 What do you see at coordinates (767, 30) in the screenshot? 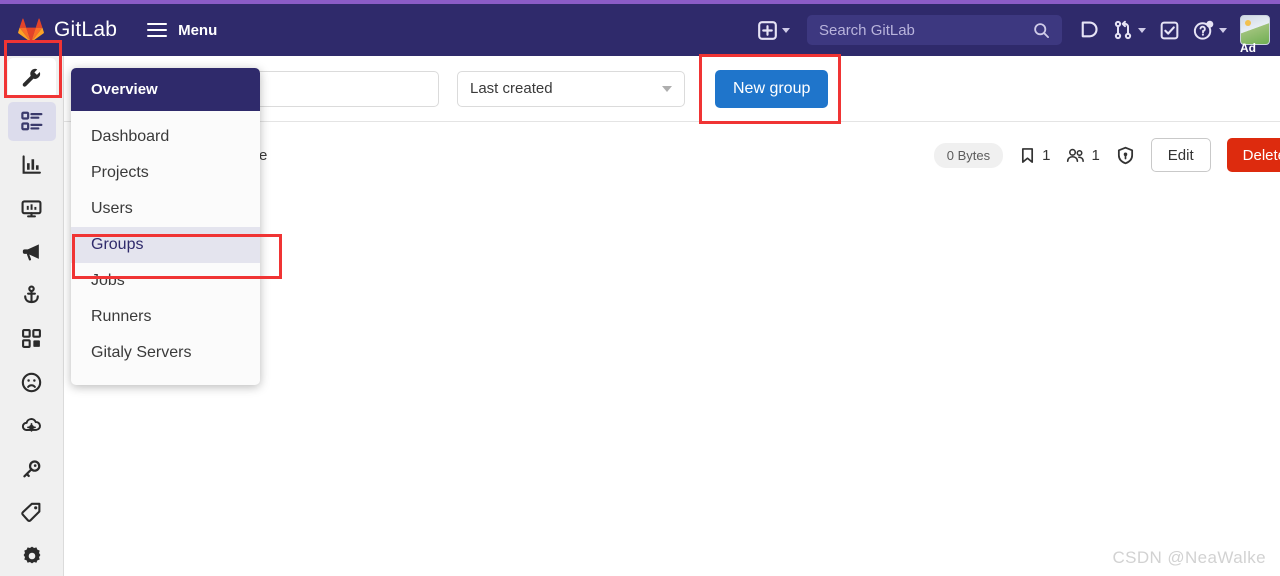
I see `plus-square-icon` at bounding box center [767, 30].